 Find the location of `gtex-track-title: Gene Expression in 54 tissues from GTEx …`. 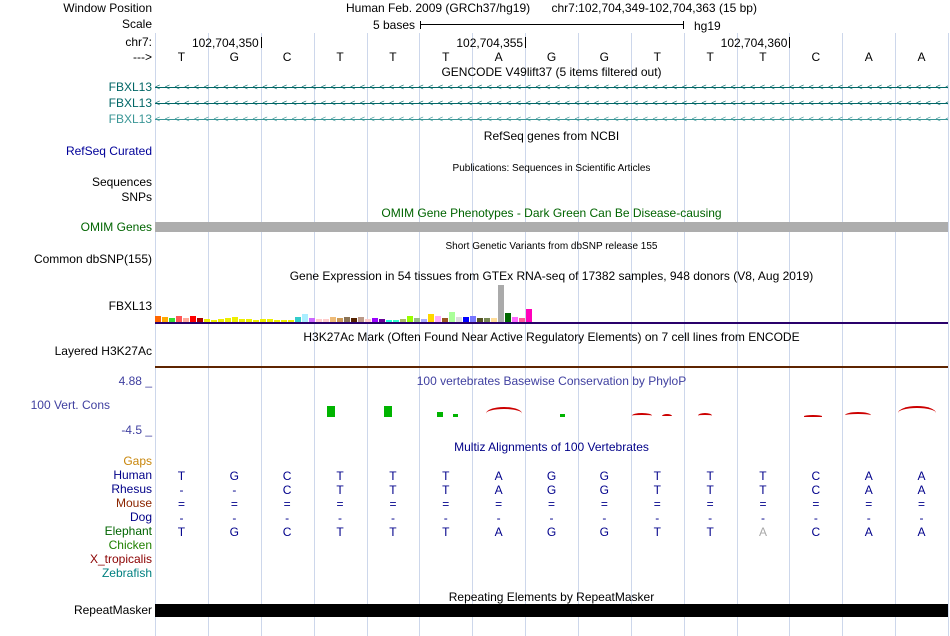

gtex-track-title: Gene Expression in 54 tissues from GTEx … is located at coordinates (551, 276).